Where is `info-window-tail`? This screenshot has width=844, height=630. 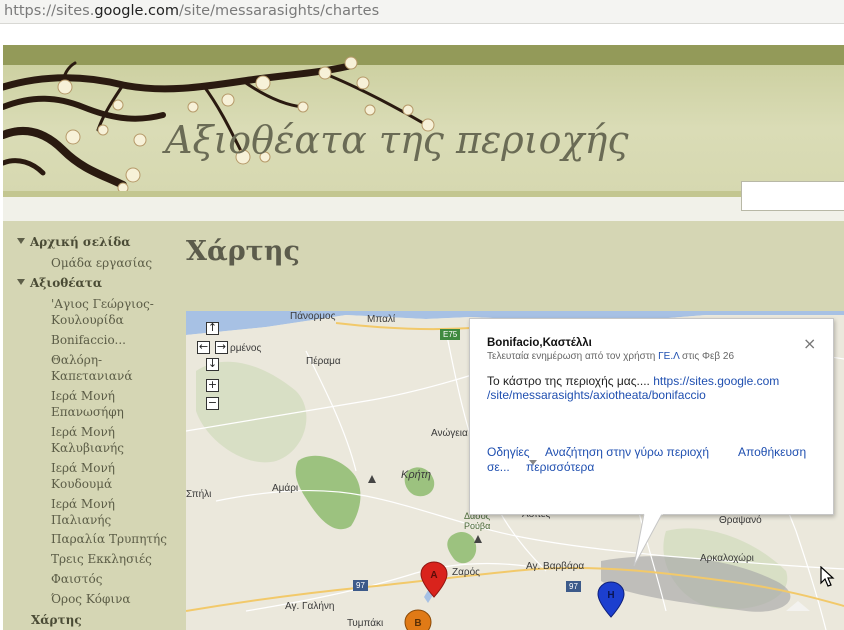 info-window-tail is located at coordinates (648, 540).